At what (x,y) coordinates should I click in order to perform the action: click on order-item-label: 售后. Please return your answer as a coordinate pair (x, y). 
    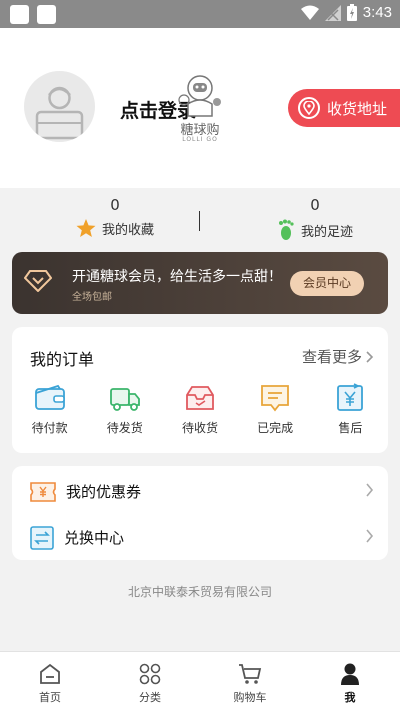
    Looking at the image, I should click on (350, 428).